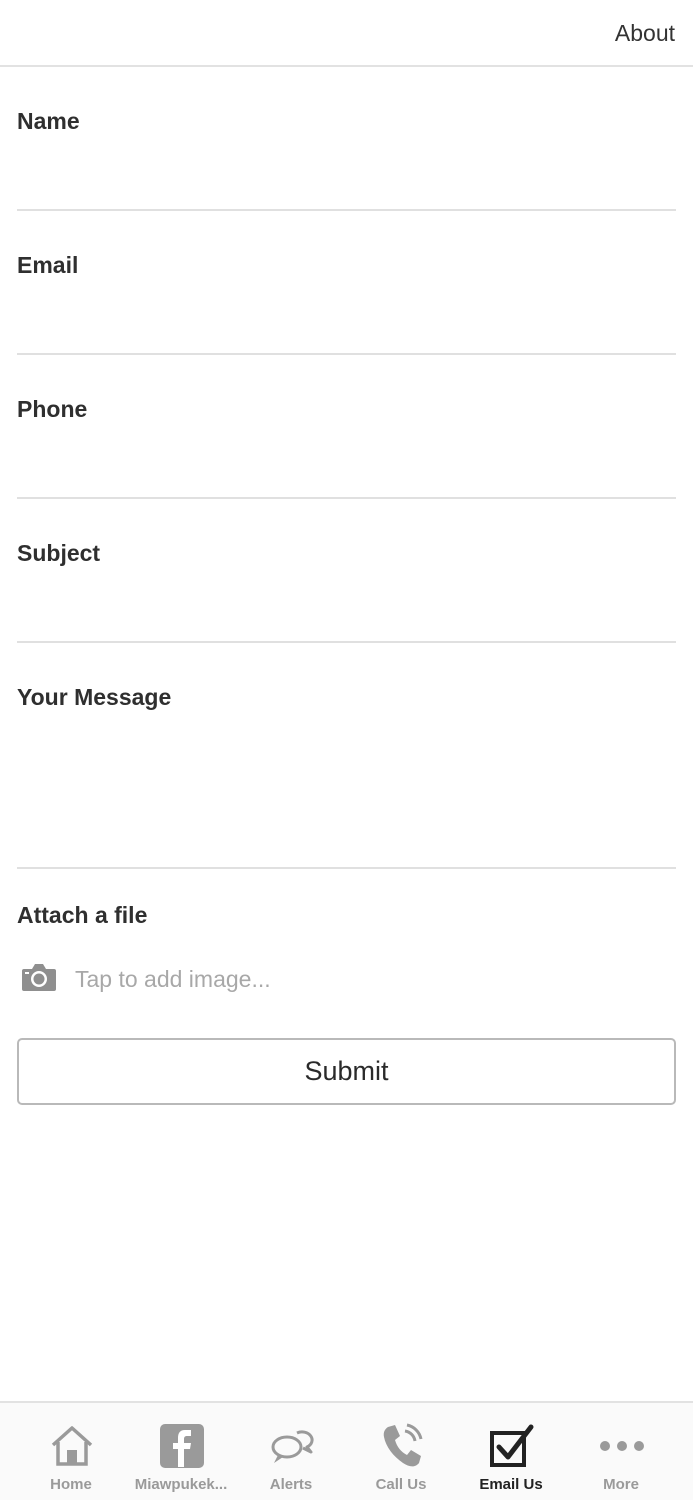 Image resolution: width=693 pixels, height=1500 pixels. Describe the element at coordinates (346, 462) in the screenshot. I see `phone-input` at that location.